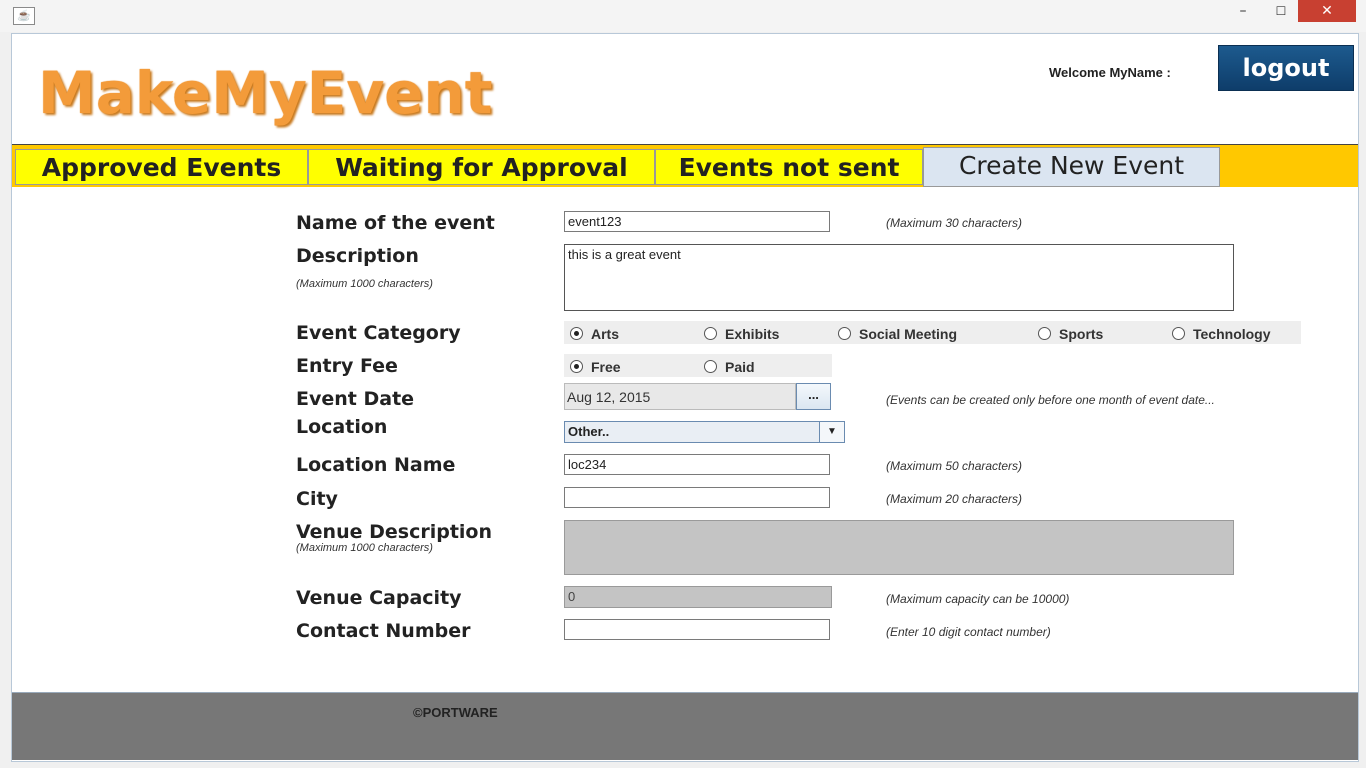 The width and height of the screenshot is (1366, 768). What do you see at coordinates (697, 221) in the screenshot?
I see `event-name-input: event123` at bounding box center [697, 221].